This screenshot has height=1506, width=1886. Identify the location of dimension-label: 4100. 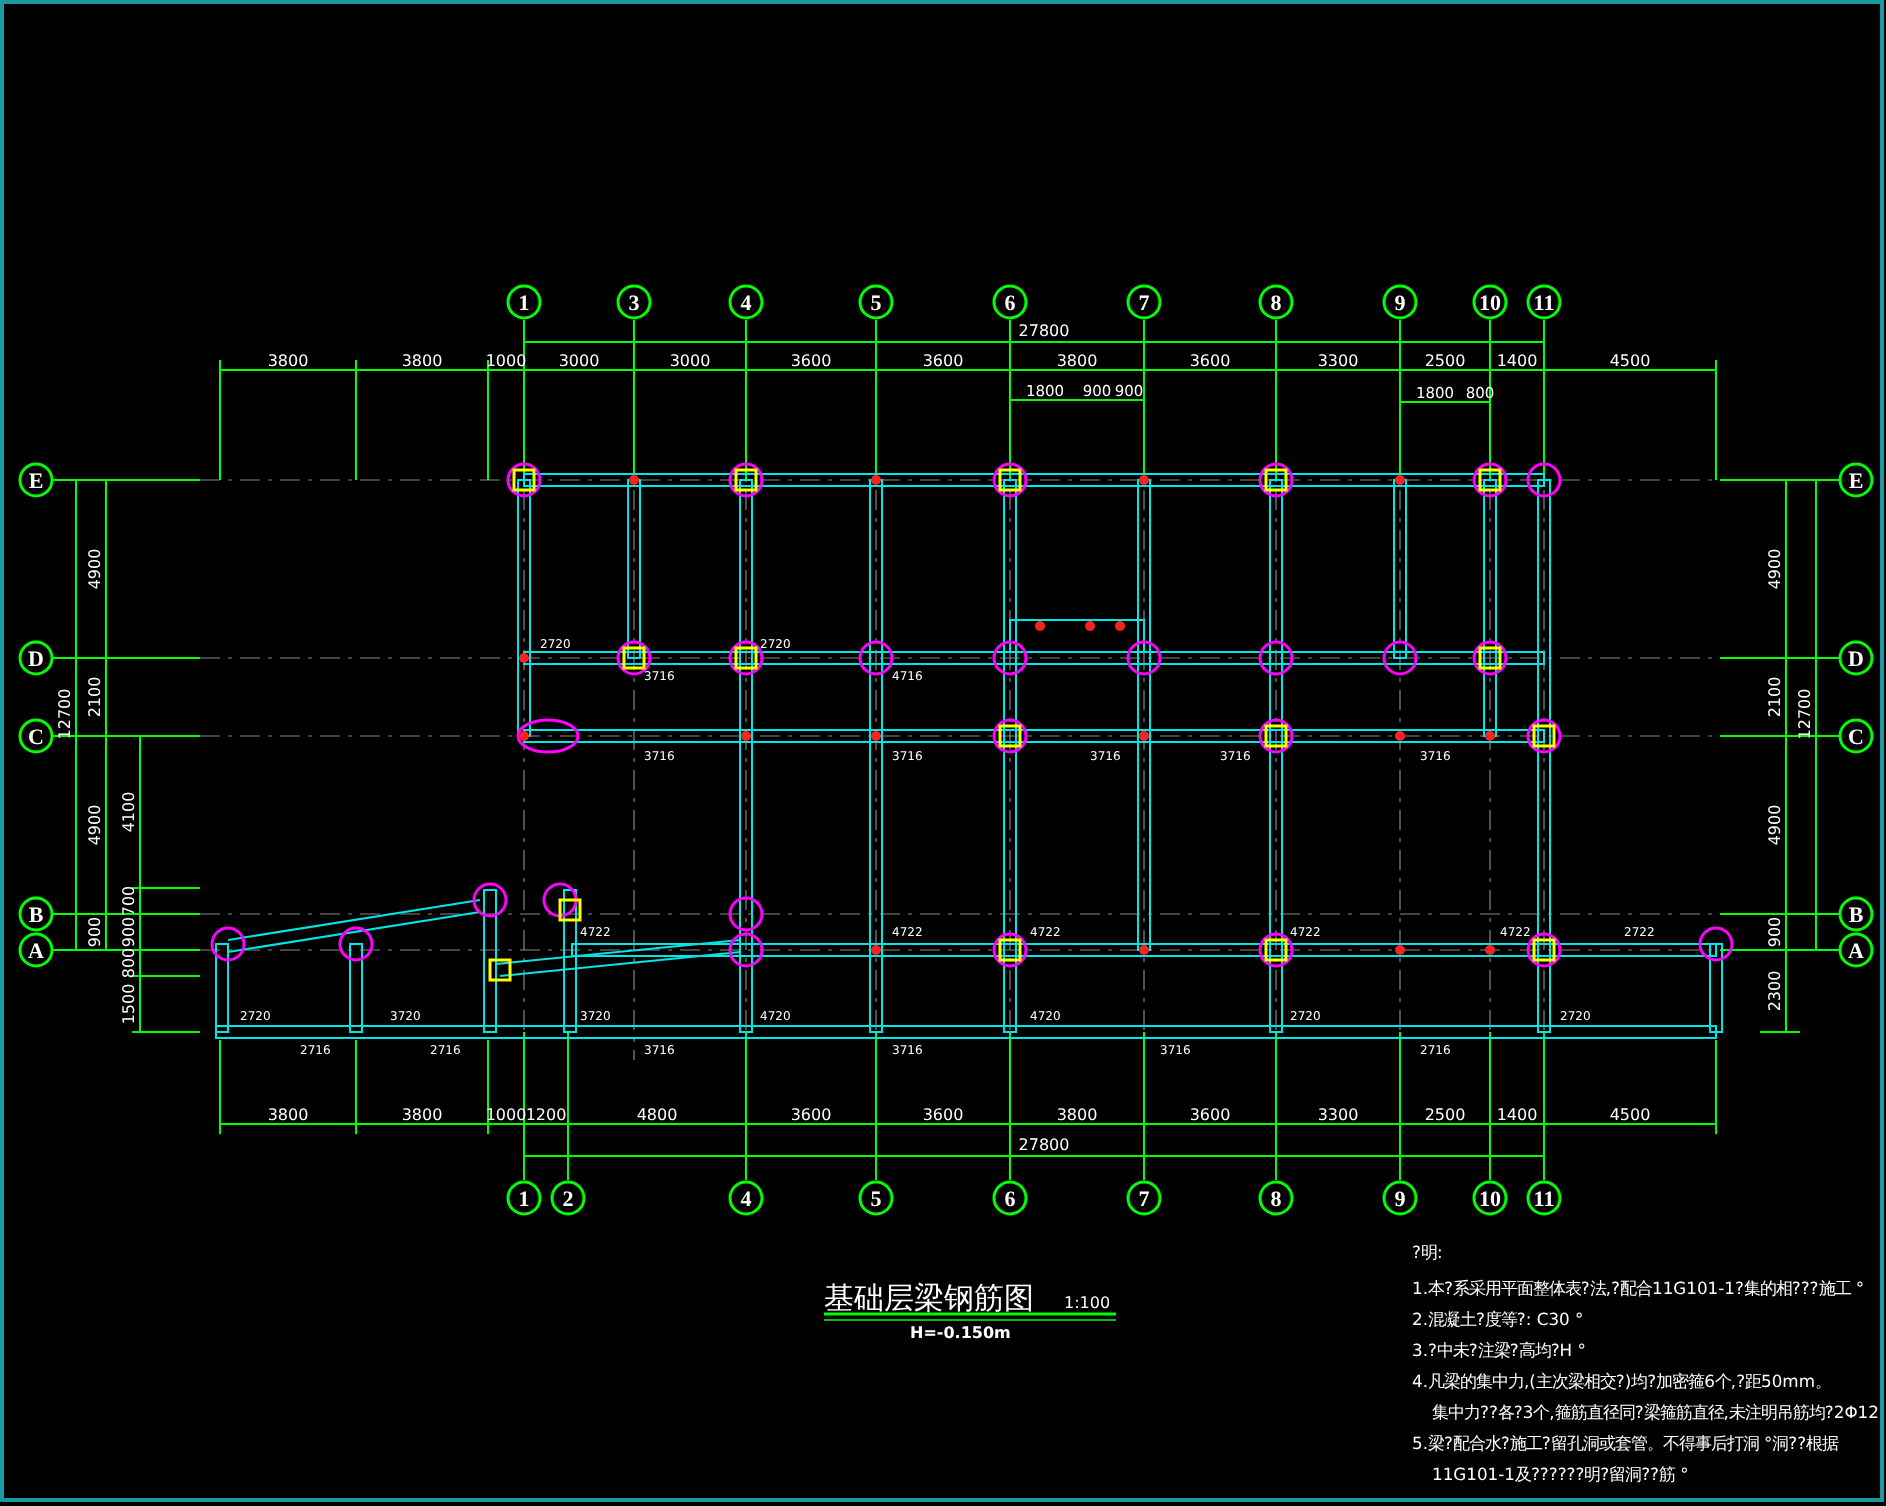
(129, 812).